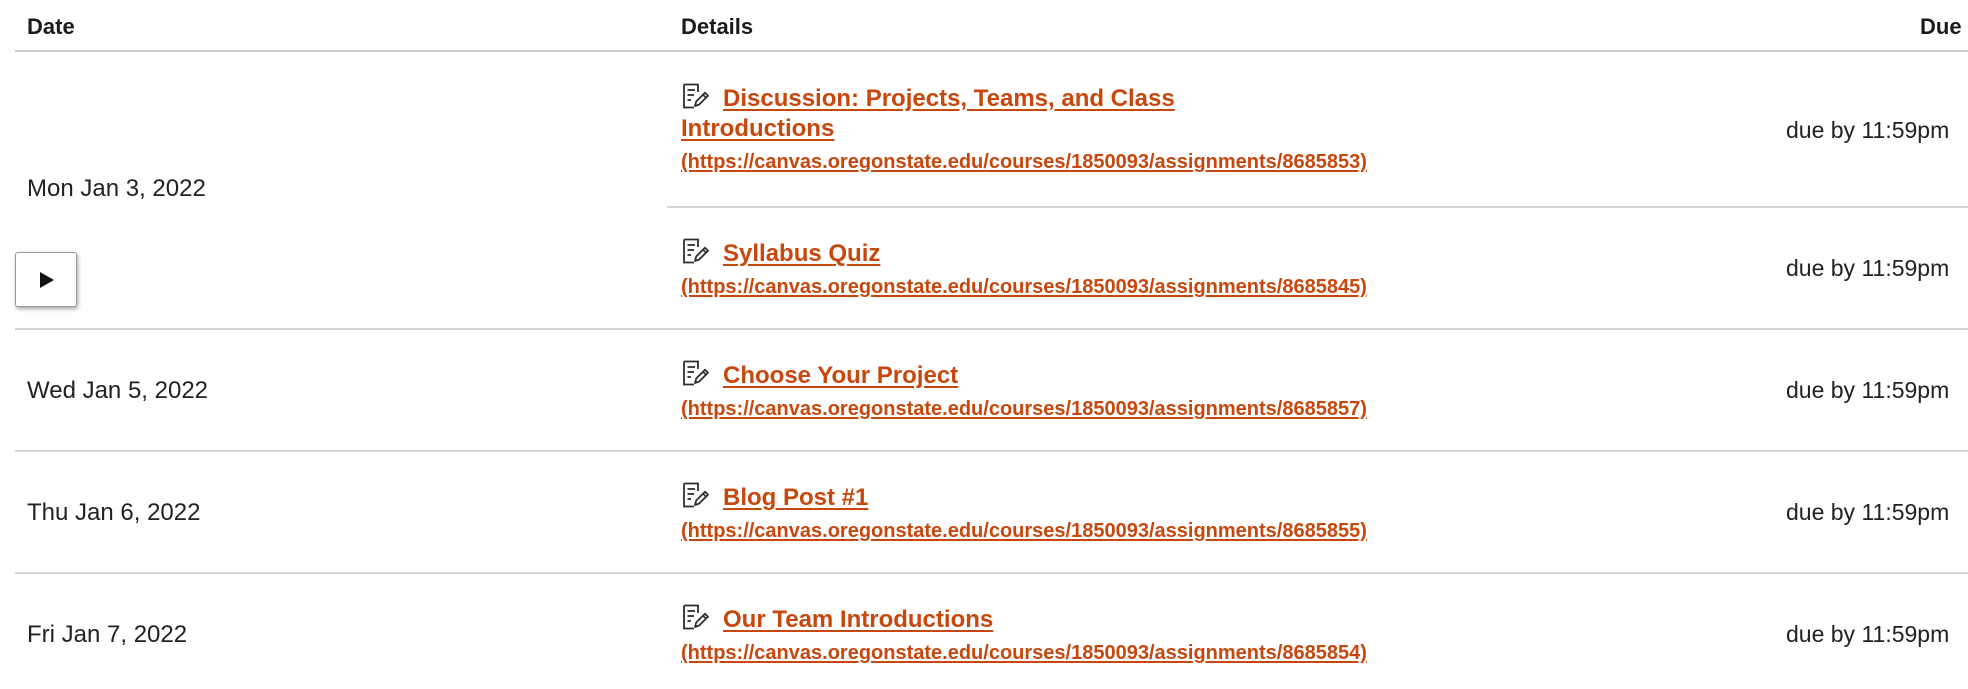  I want to click on assignment-title-link: Blog Post #1, so click(795, 497).